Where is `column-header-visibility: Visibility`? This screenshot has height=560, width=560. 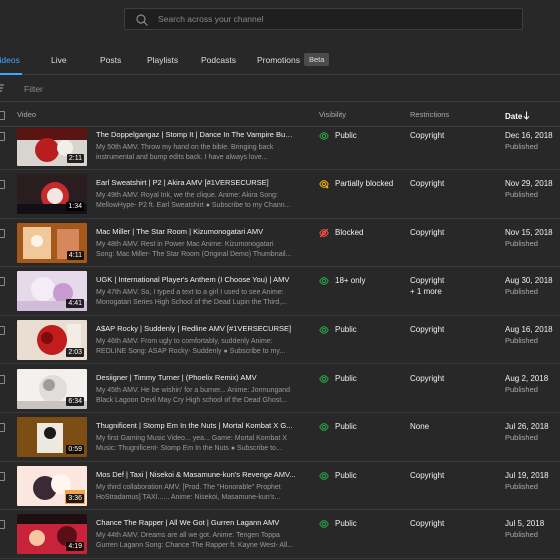 column-header-visibility: Visibility is located at coordinates (332, 115).